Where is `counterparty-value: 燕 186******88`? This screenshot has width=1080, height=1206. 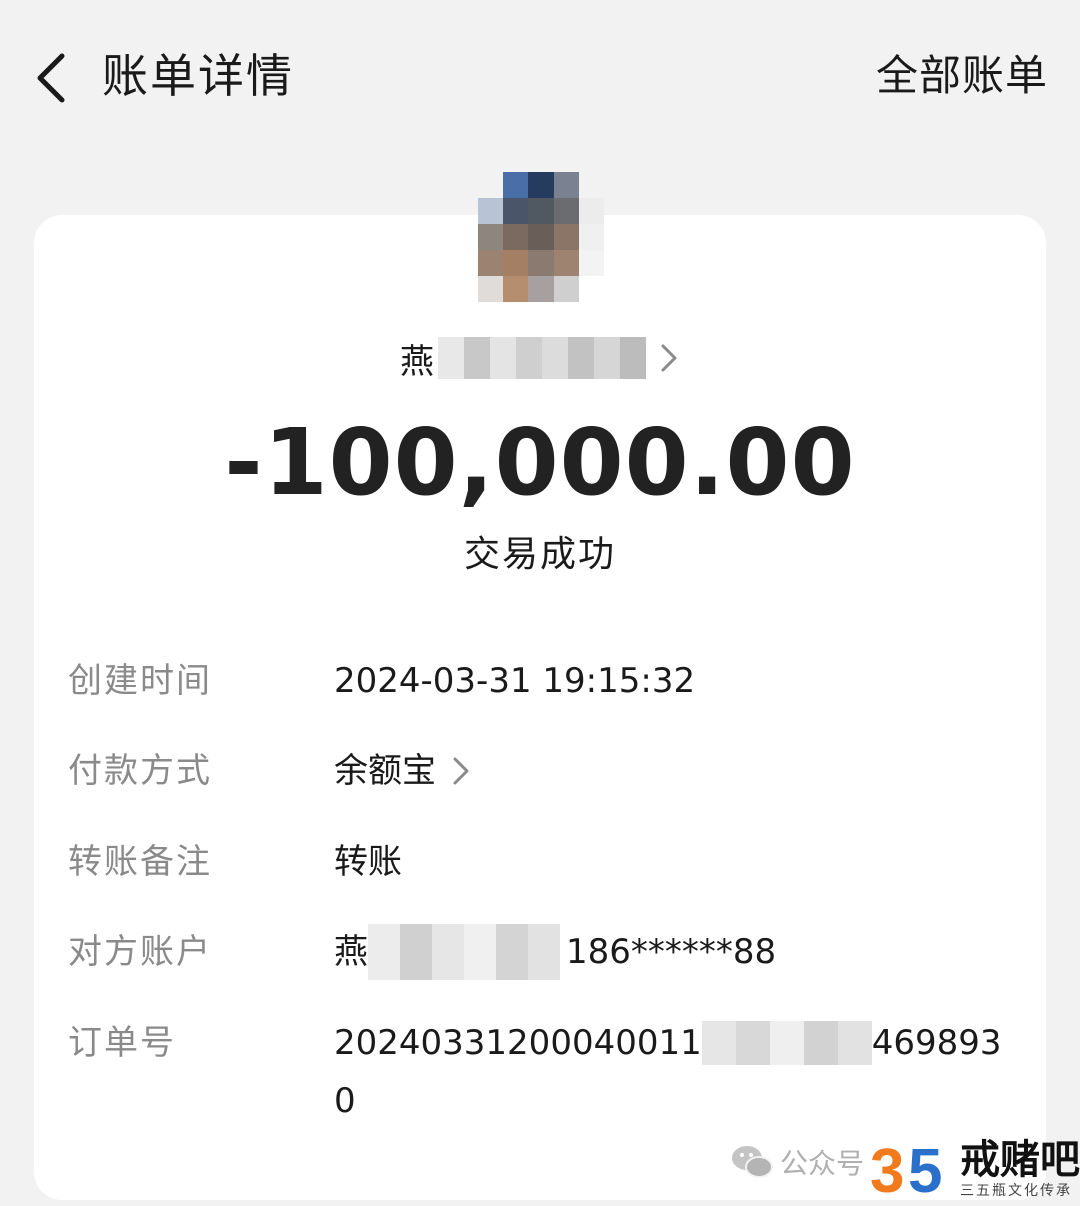 counterparty-value: 燕 186******88 is located at coordinates (555, 952).